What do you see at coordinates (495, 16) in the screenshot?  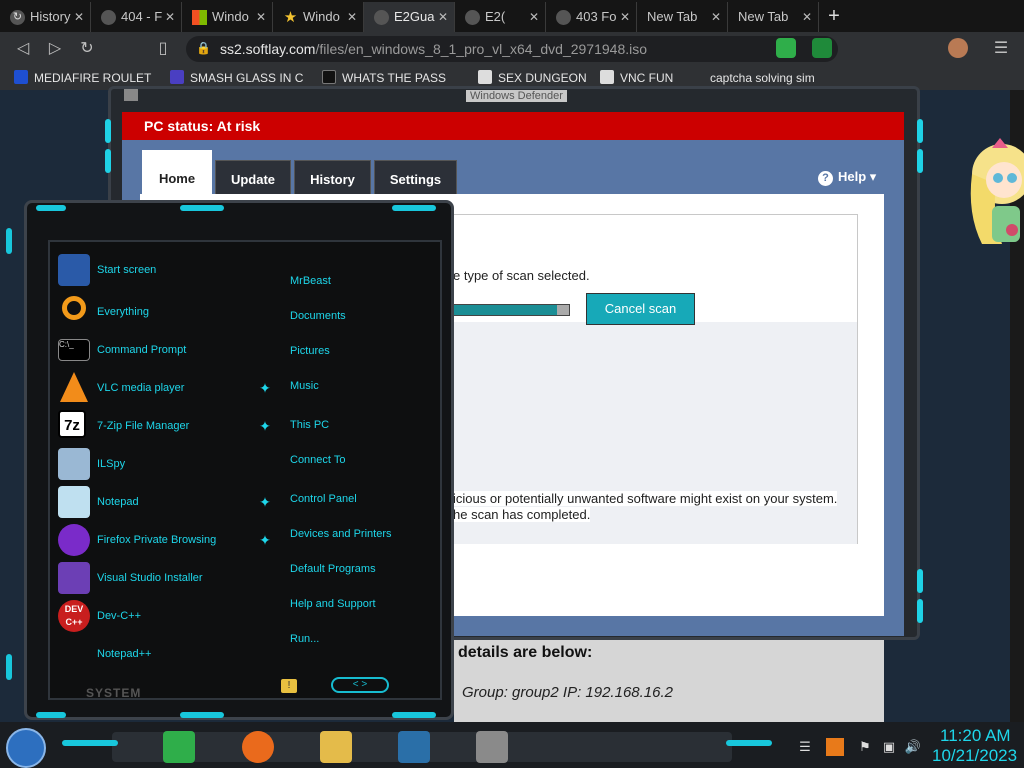 I see `tab-label: E2(` at bounding box center [495, 16].